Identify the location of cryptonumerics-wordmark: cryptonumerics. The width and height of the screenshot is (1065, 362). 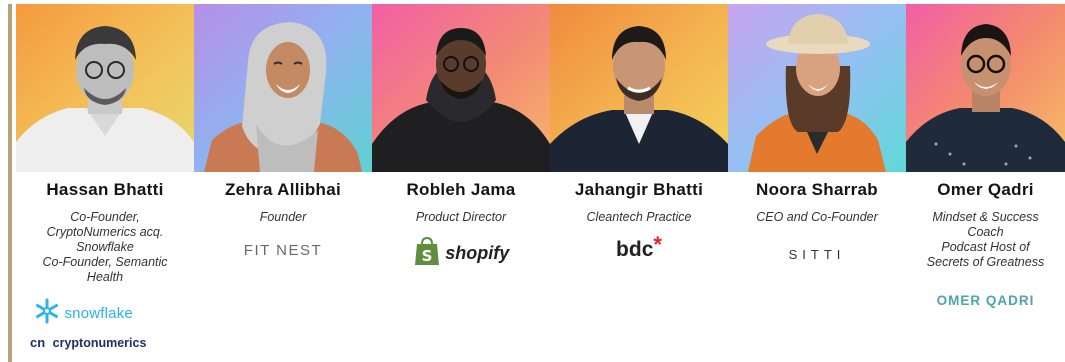
(99, 342).